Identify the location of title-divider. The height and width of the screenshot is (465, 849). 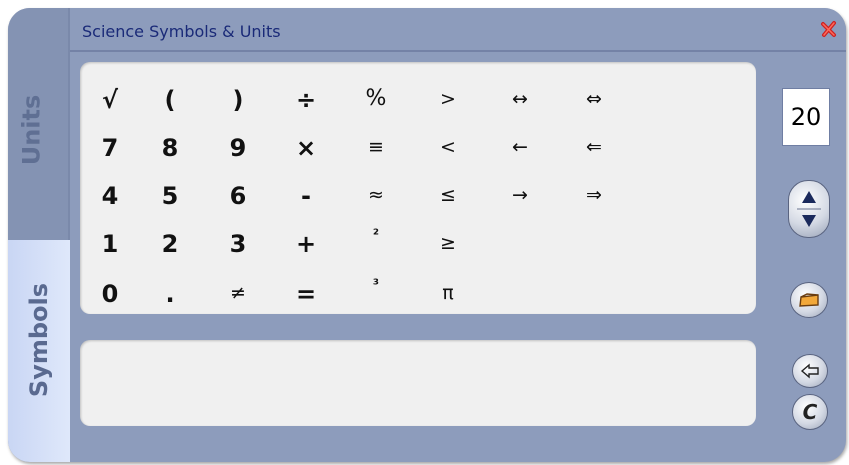
(458, 51).